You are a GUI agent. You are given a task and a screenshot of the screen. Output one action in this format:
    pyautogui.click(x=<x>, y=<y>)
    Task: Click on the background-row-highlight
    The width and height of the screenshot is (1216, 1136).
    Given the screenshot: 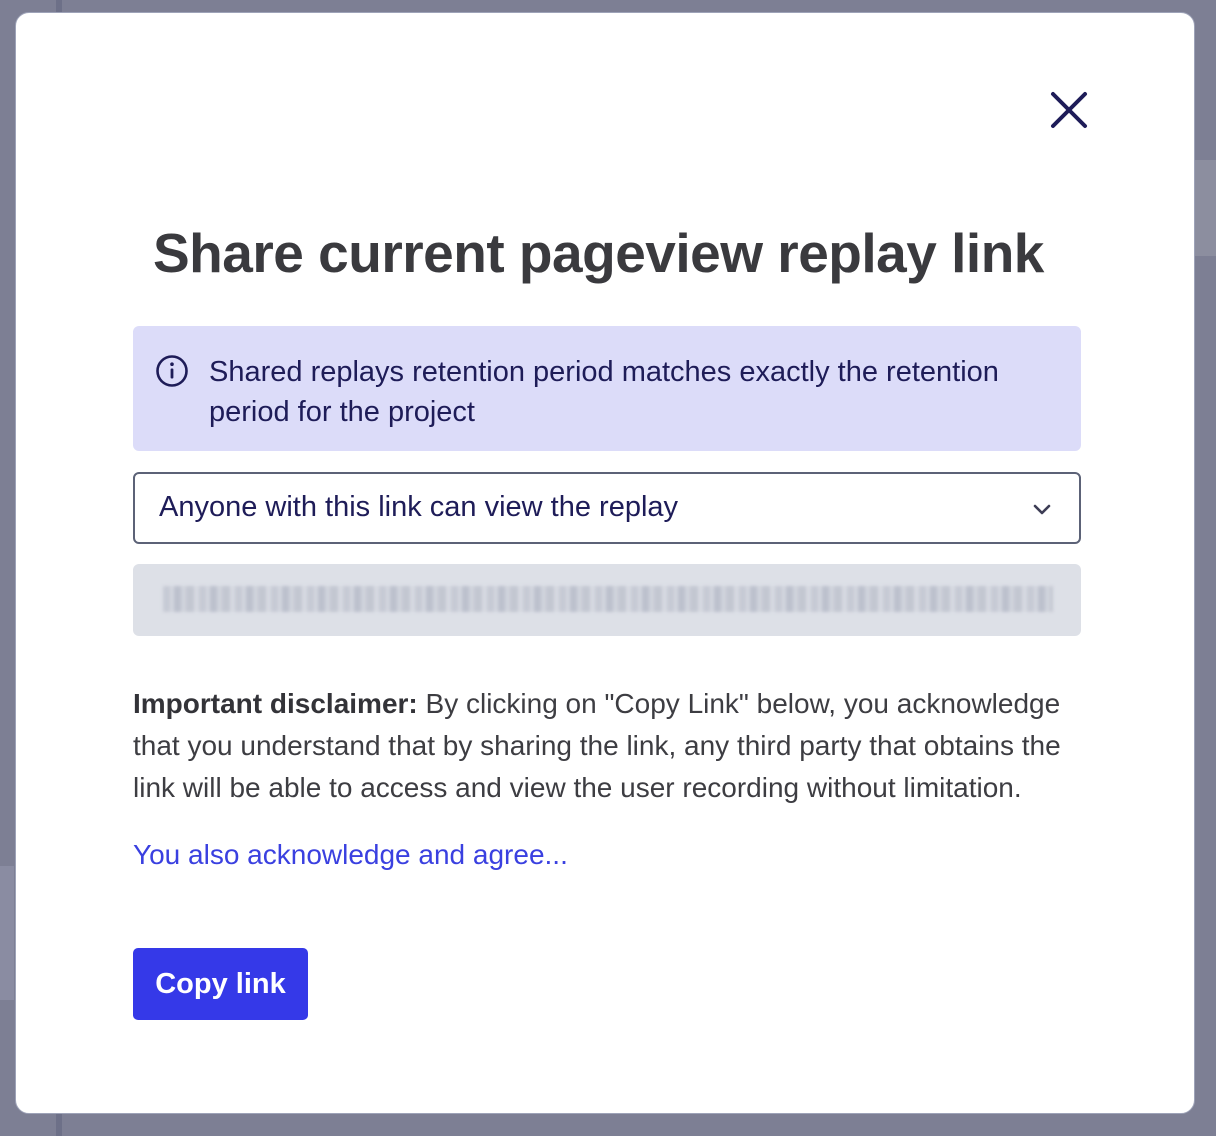 What is the action you would take?
    pyautogui.click(x=7, y=933)
    